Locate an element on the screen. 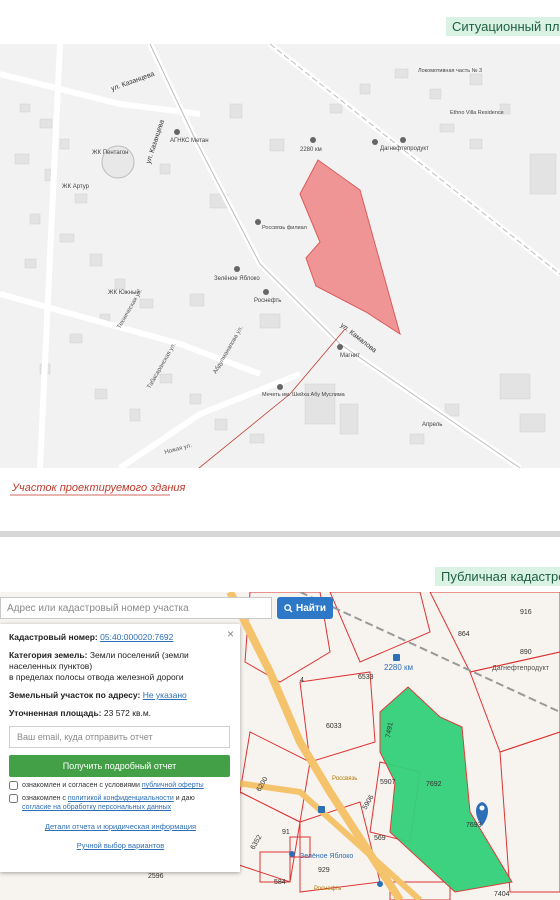 The width and height of the screenshot is (560, 900). offer-link: публичной оферты is located at coordinates (173, 785).